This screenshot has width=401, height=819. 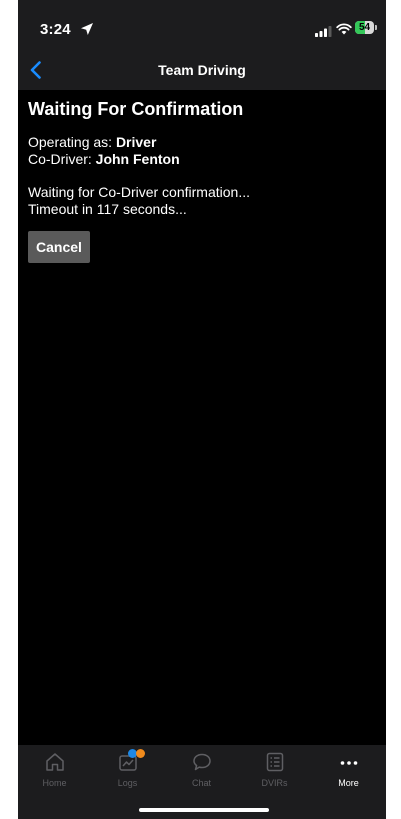 What do you see at coordinates (376, 27) in the screenshot?
I see `battery-cap` at bounding box center [376, 27].